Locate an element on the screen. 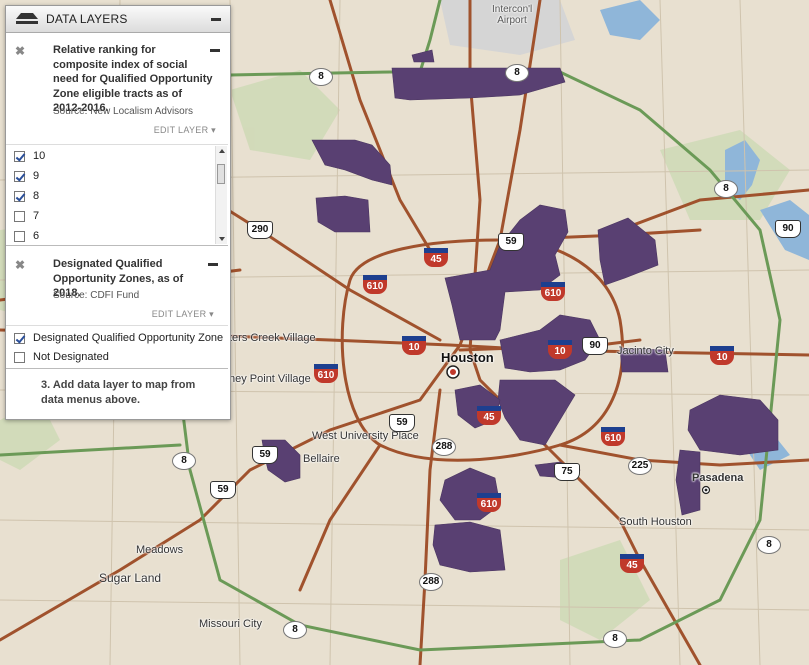 This screenshot has height=665, width=809. layer1-edit-button: EDIT LAYER ▾ is located at coordinates (185, 130).